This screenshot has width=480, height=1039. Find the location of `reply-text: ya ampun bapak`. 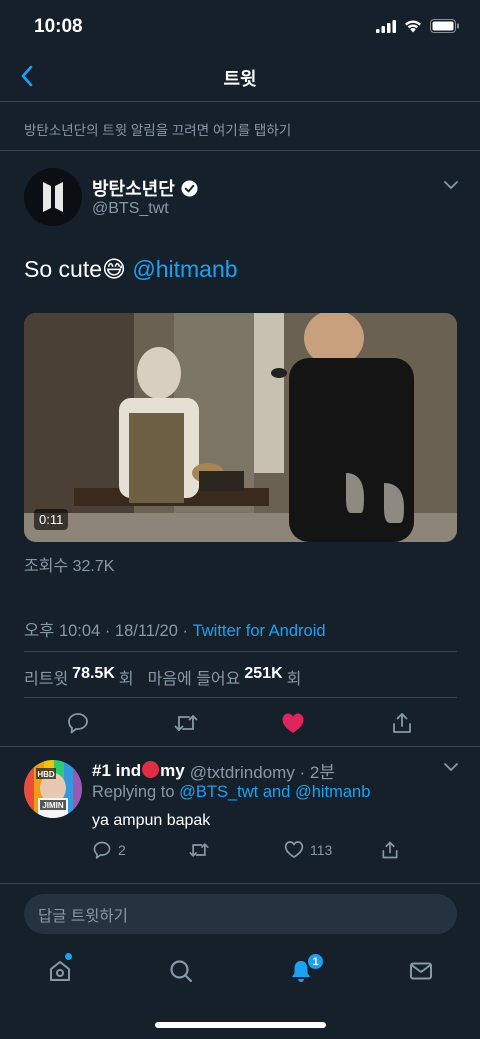

reply-text: ya ampun bapak is located at coordinates (151, 820).